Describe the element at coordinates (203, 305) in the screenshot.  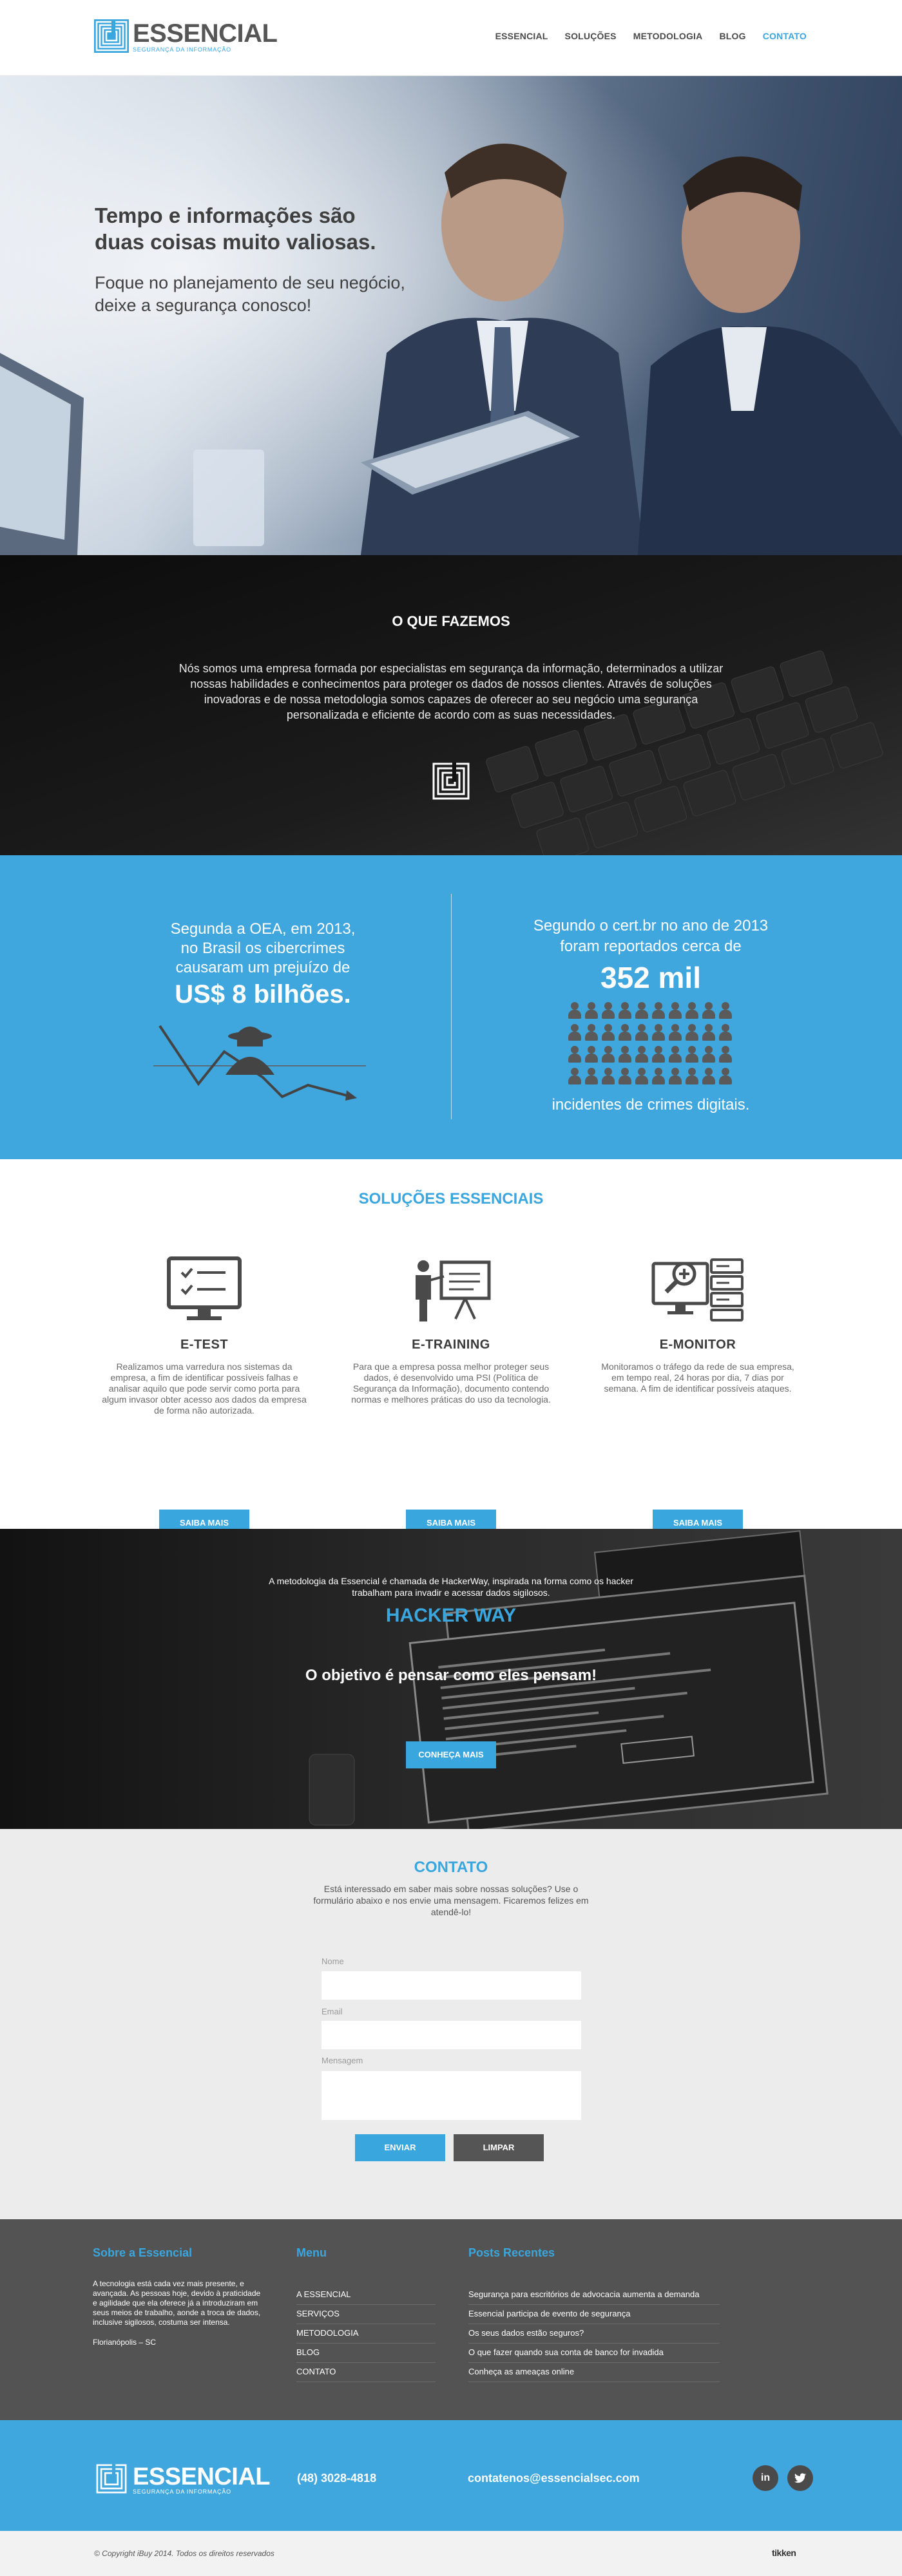
I see `hero-sub-line2: deixe a segurança conosco!` at that location.